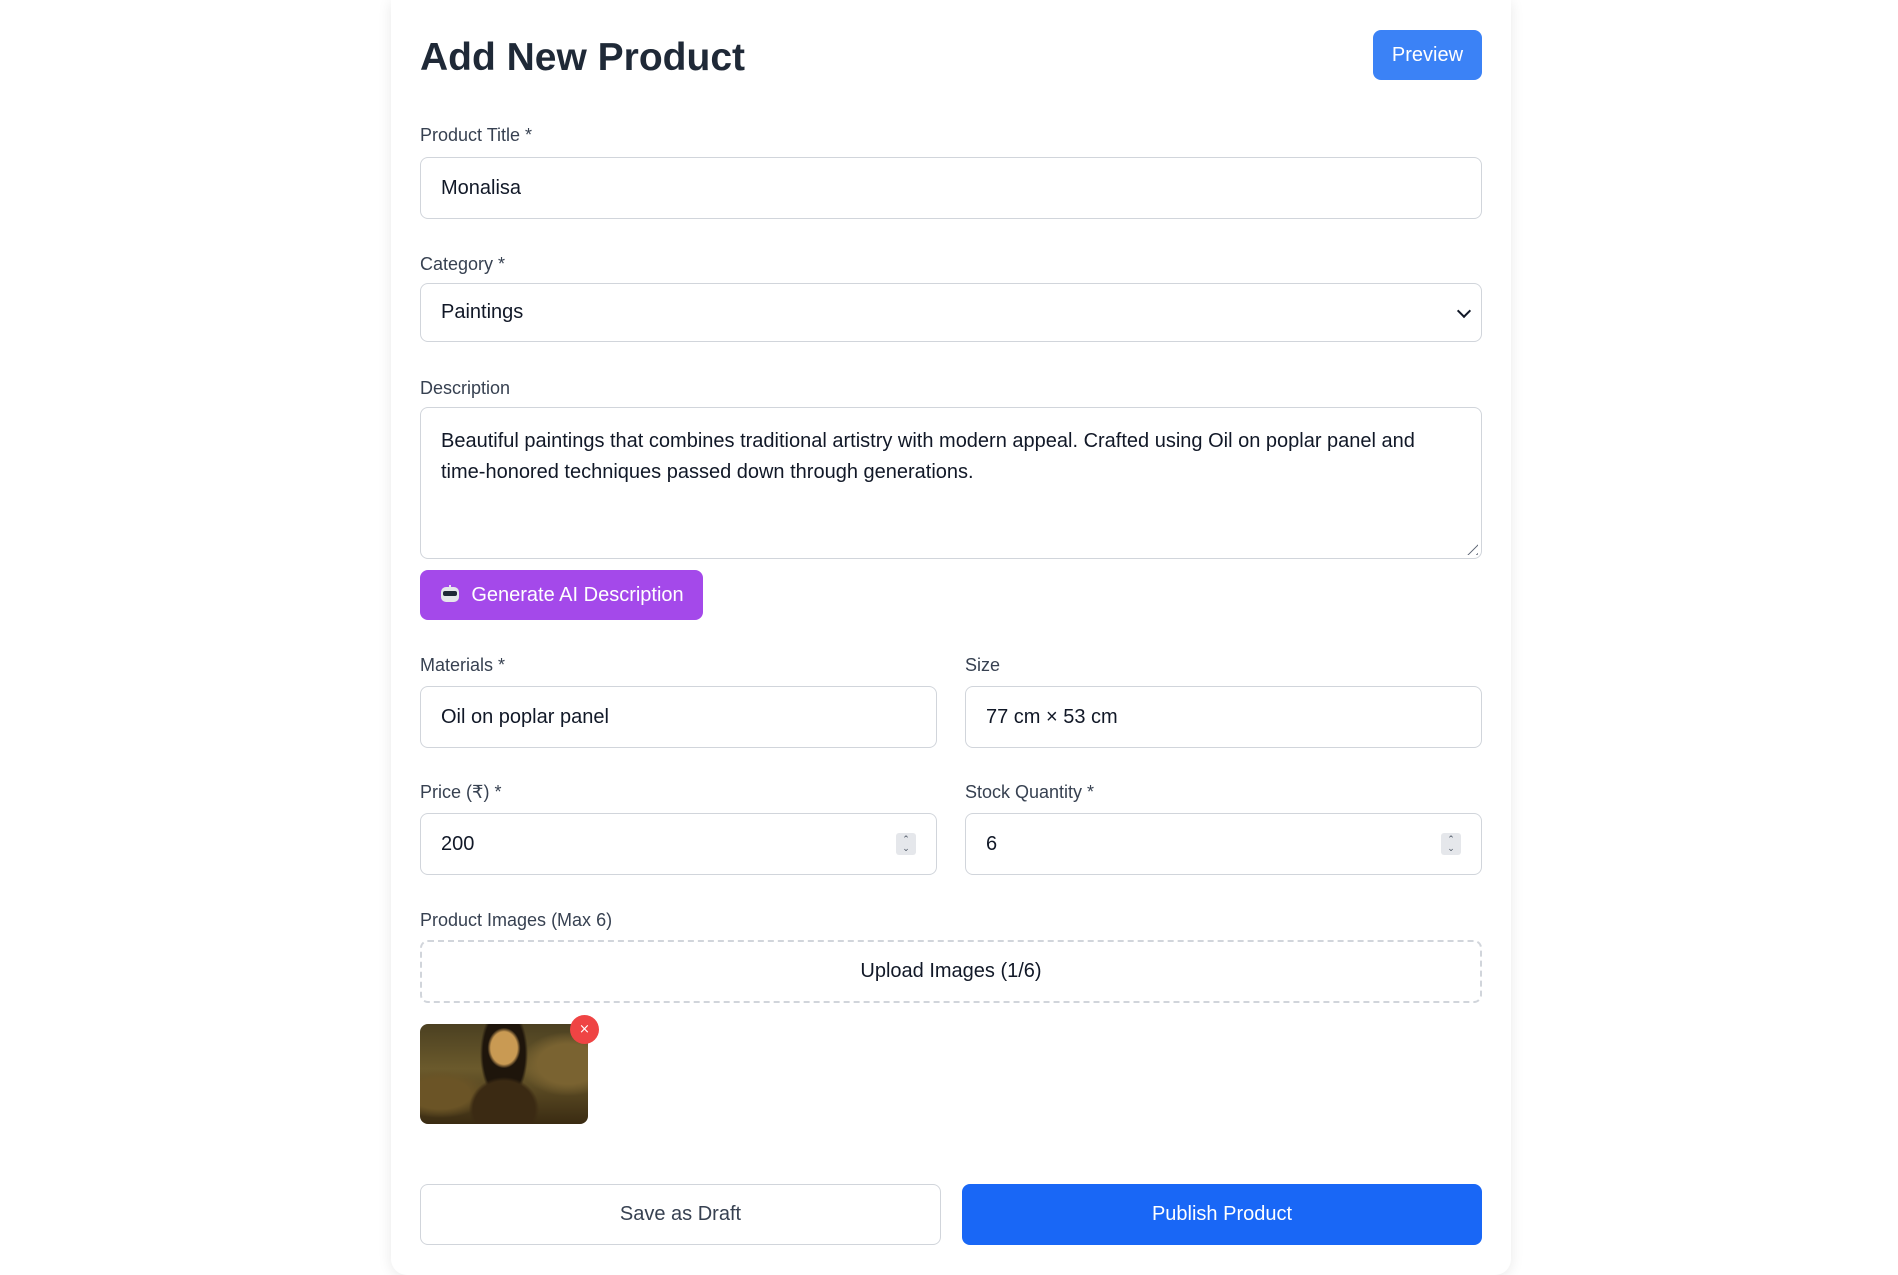 This screenshot has height=1275, width=1898. What do you see at coordinates (450, 595) in the screenshot?
I see `robot-icon` at bounding box center [450, 595].